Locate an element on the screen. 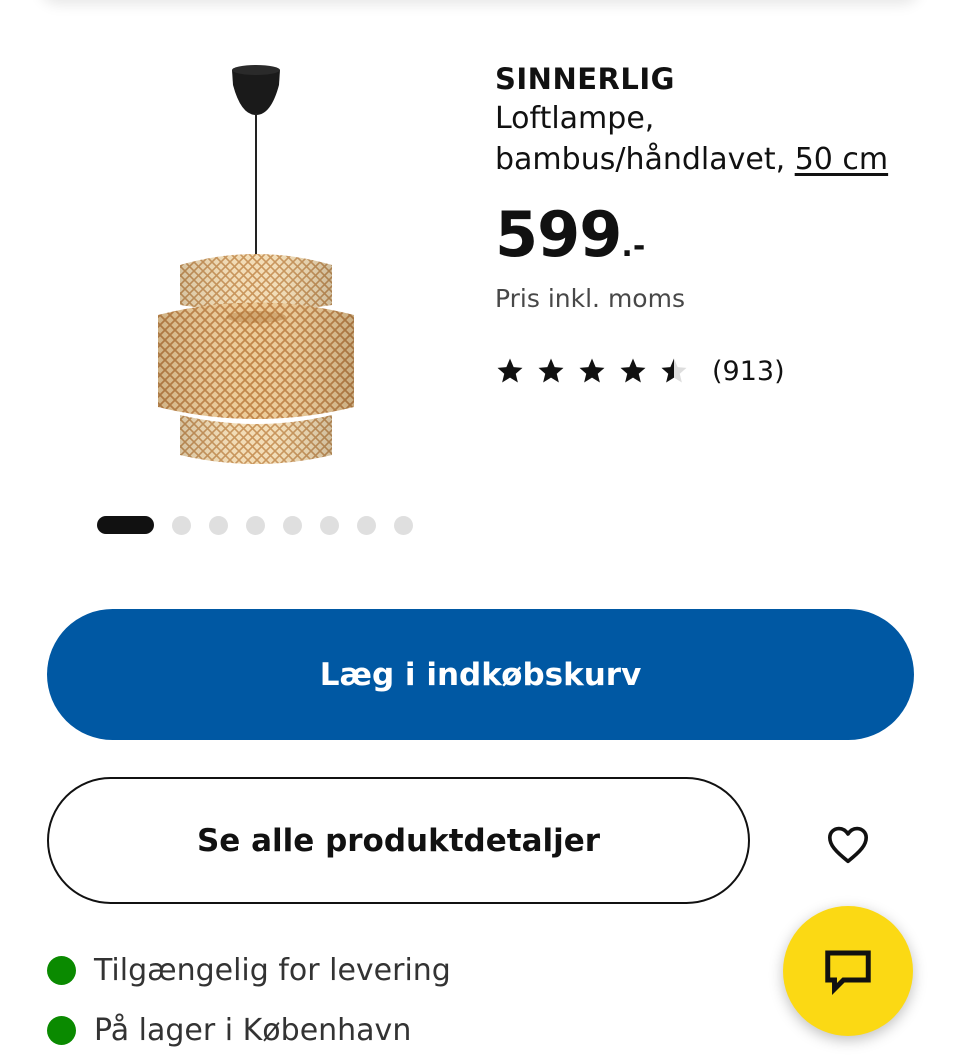 The height and width of the screenshot is (1059, 960). availability-delivery: Tilgængelig for levering is located at coordinates (249, 970).